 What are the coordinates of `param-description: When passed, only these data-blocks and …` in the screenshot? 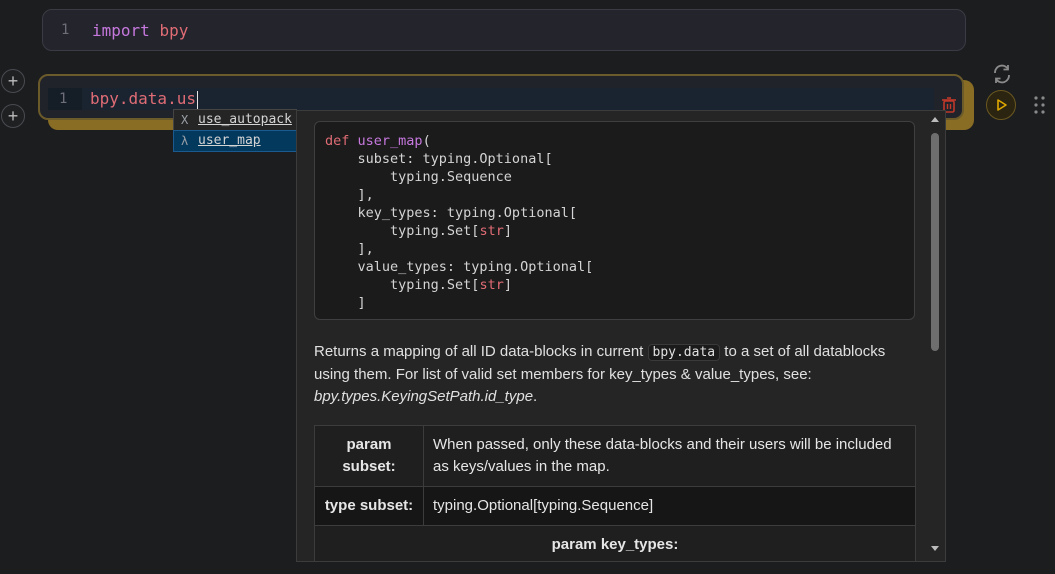 It's located at (669, 456).